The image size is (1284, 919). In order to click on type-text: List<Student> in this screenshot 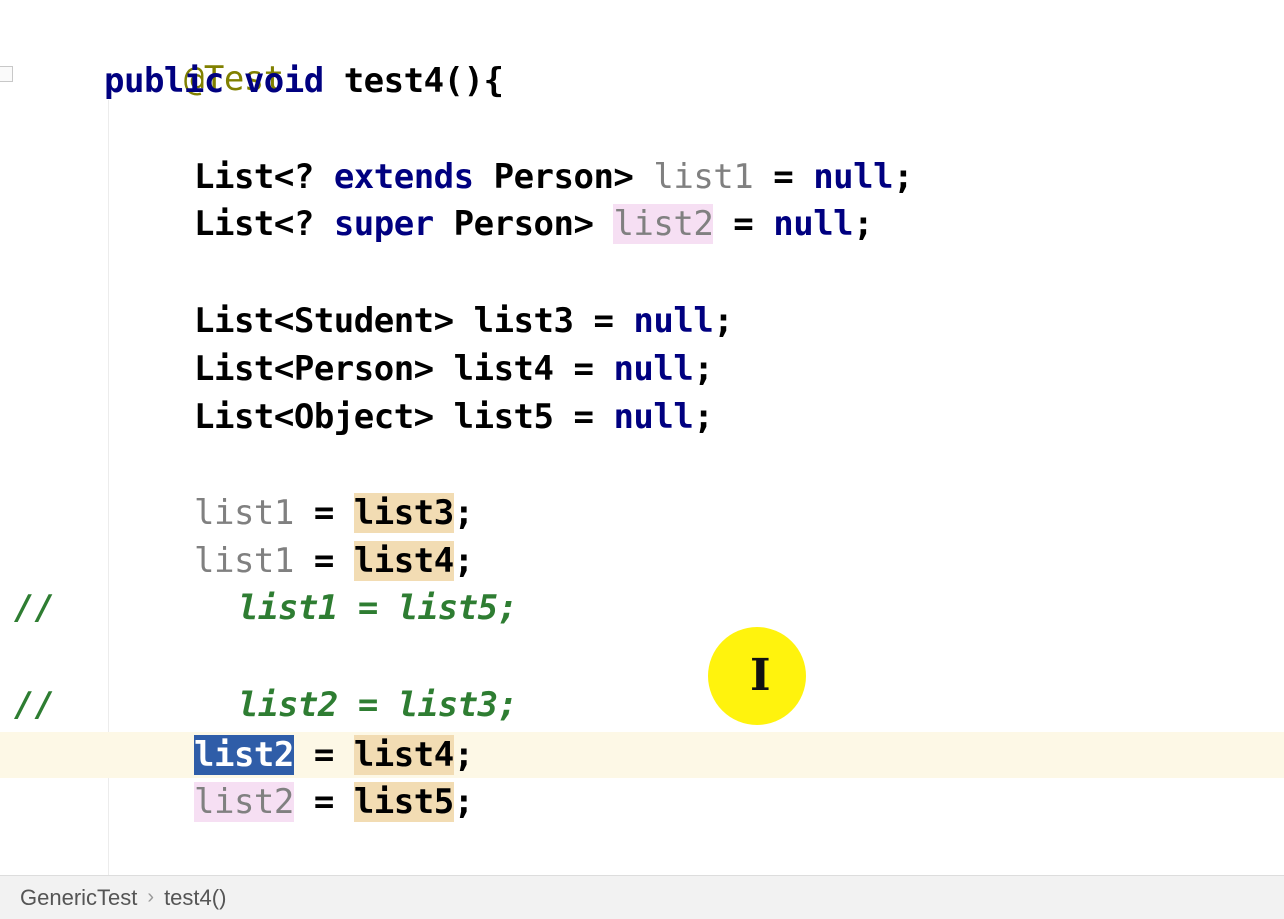, I will do `click(324, 321)`.